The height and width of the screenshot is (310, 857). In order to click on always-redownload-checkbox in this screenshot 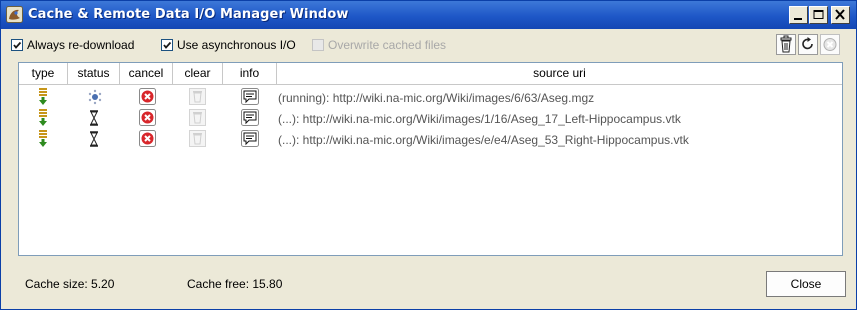, I will do `click(17, 45)`.